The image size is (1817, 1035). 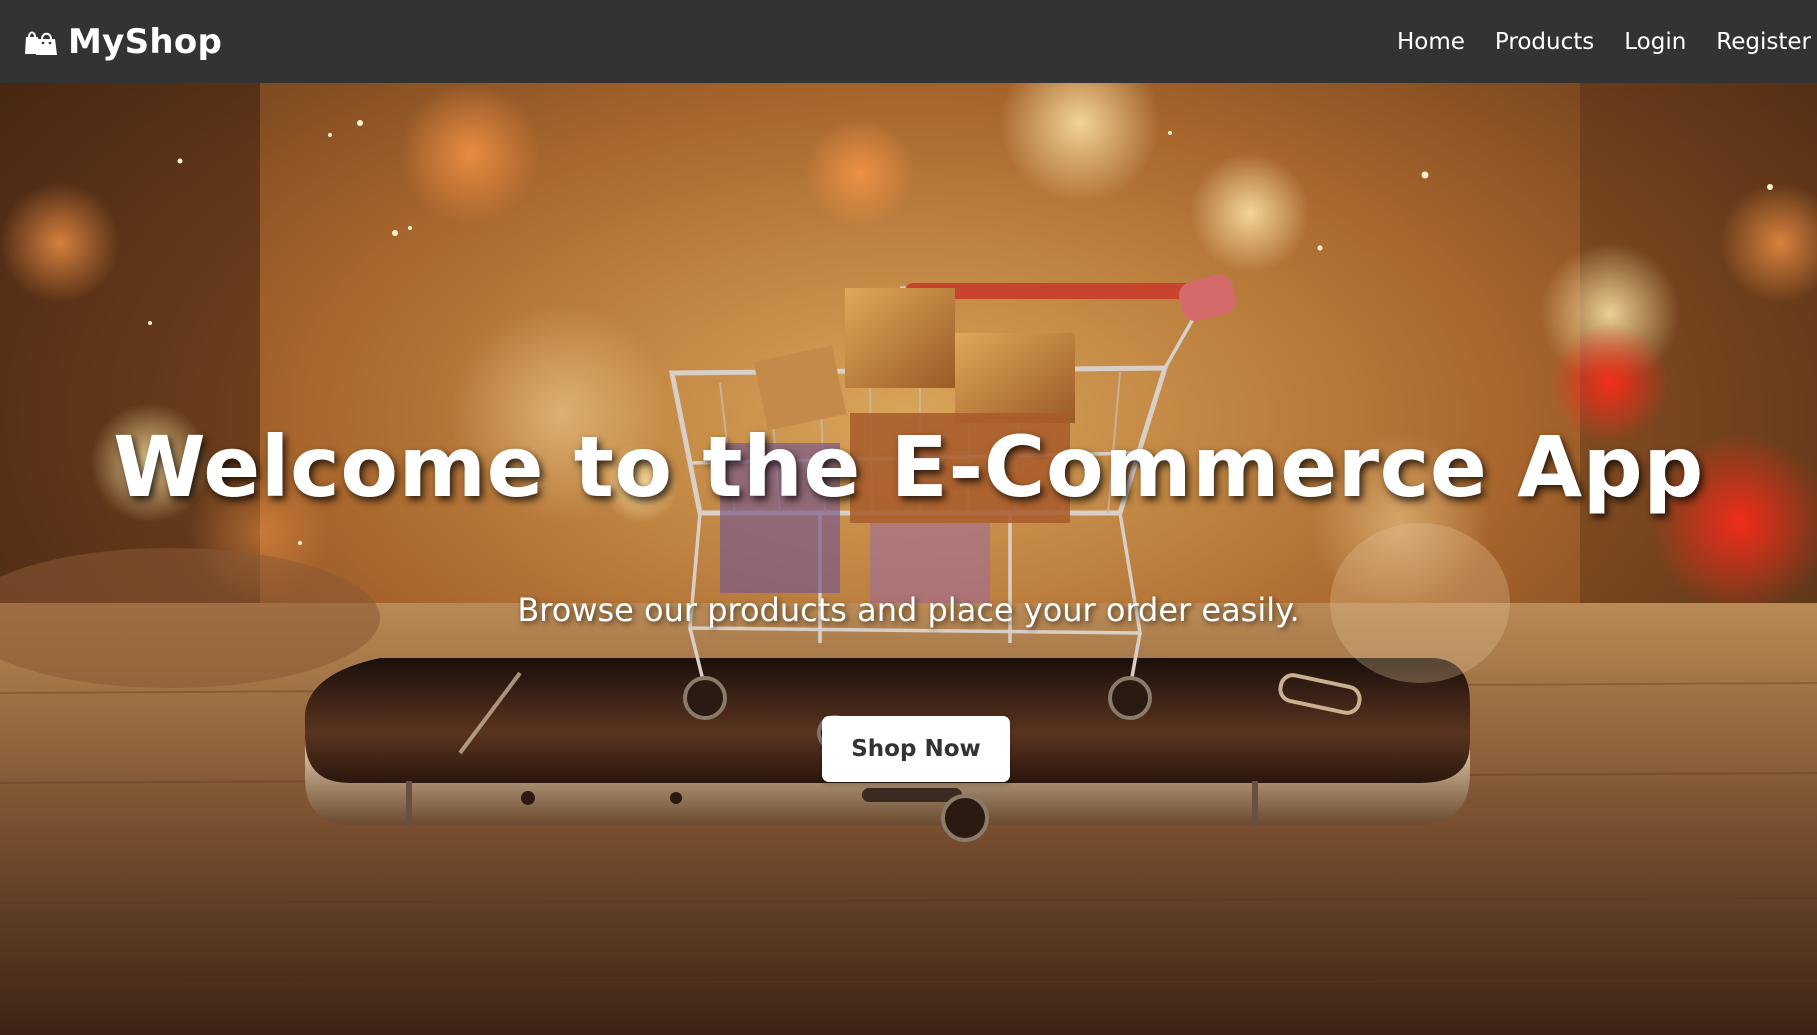 I want to click on shopping-bags-icon, so click(x=41, y=42).